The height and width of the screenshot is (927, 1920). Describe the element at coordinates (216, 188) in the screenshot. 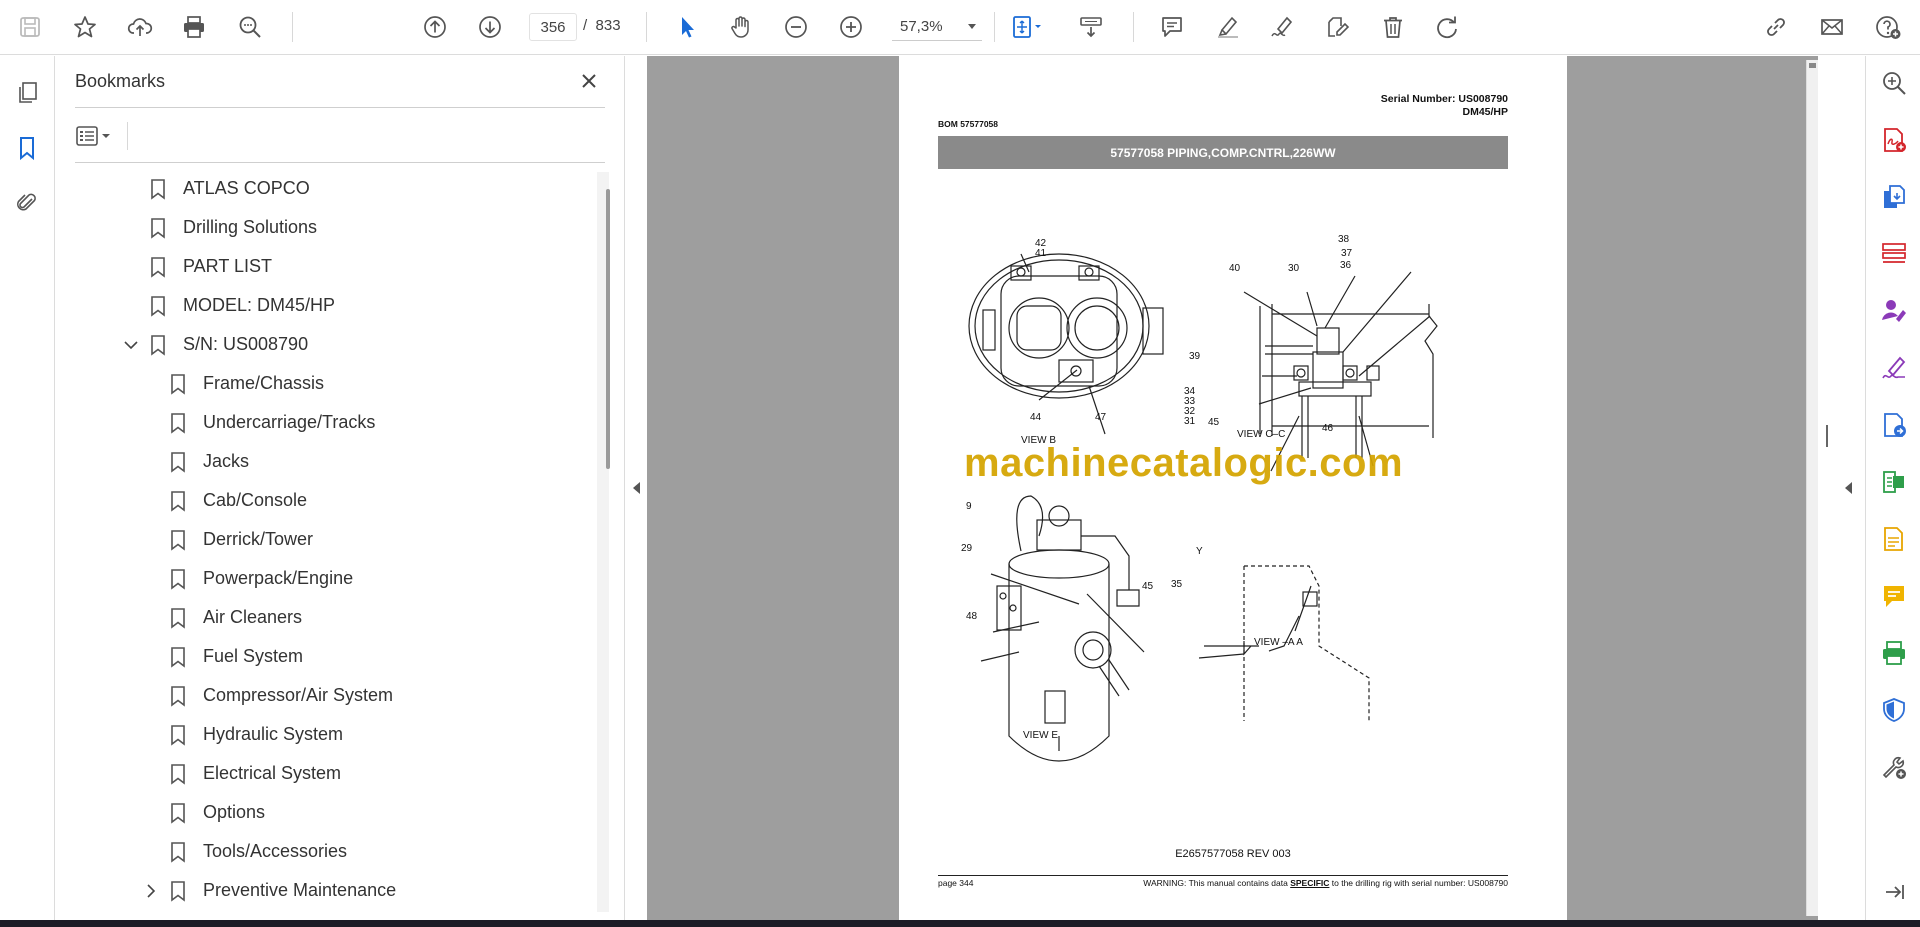

I see `bookmark-item: ATLAS COPCO` at that location.